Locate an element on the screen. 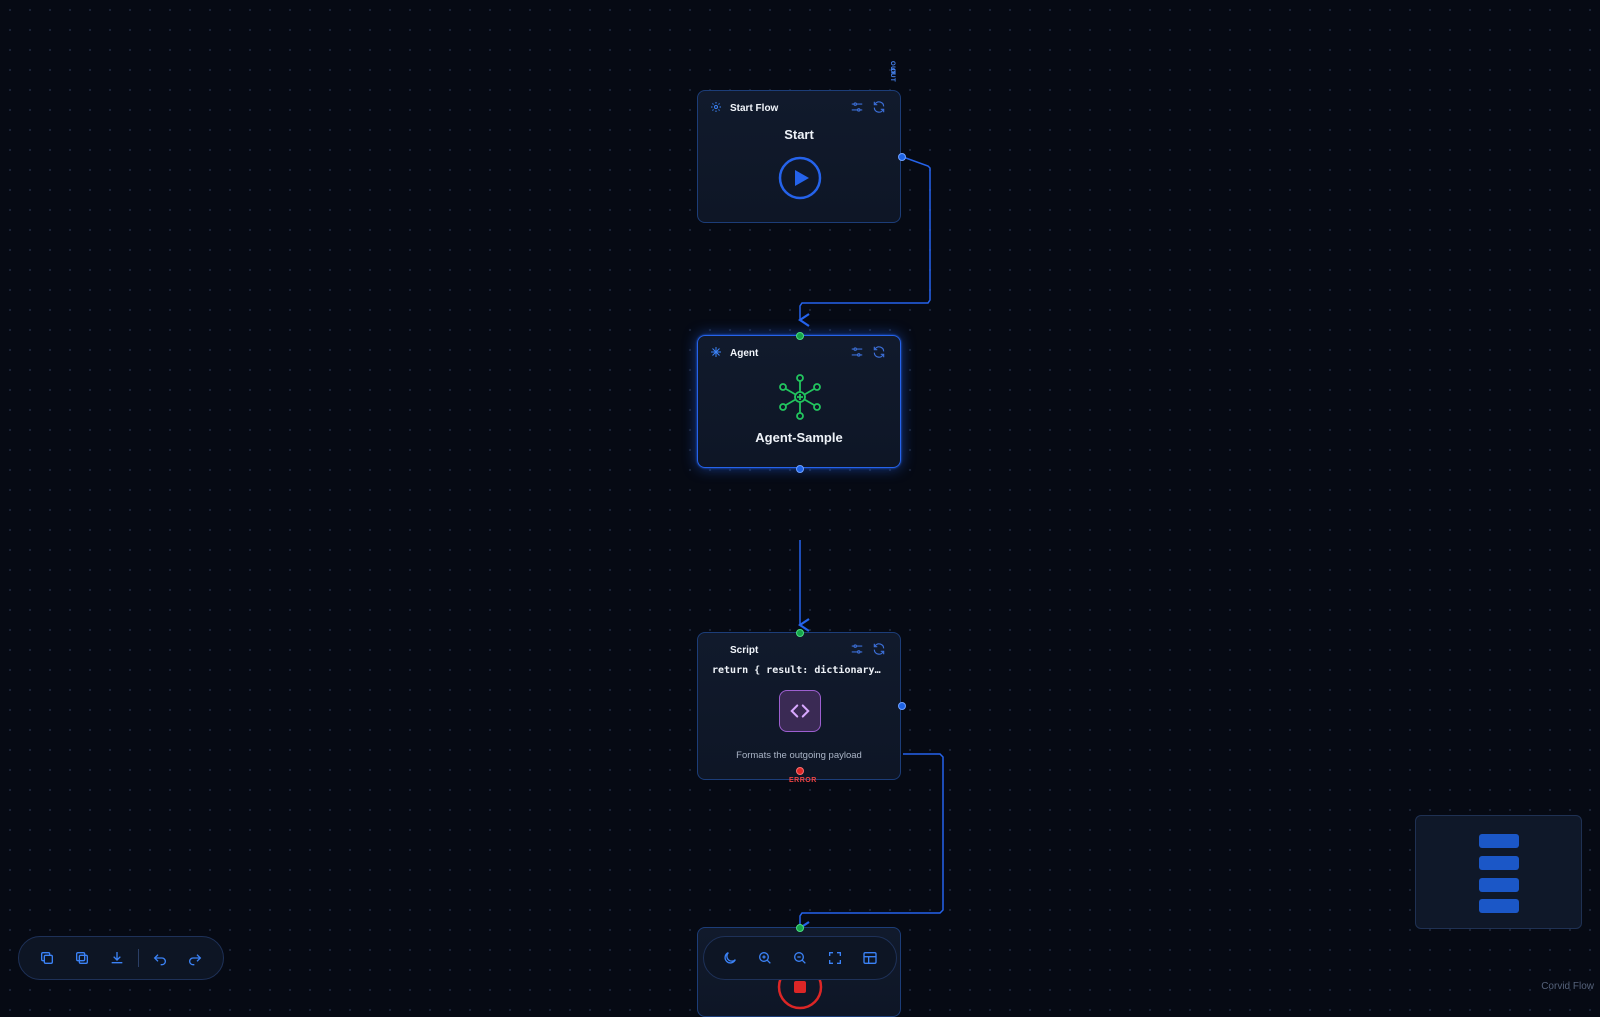 This screenshot has width=1600, height=1017. in-port is located at coordinates (800, 928).